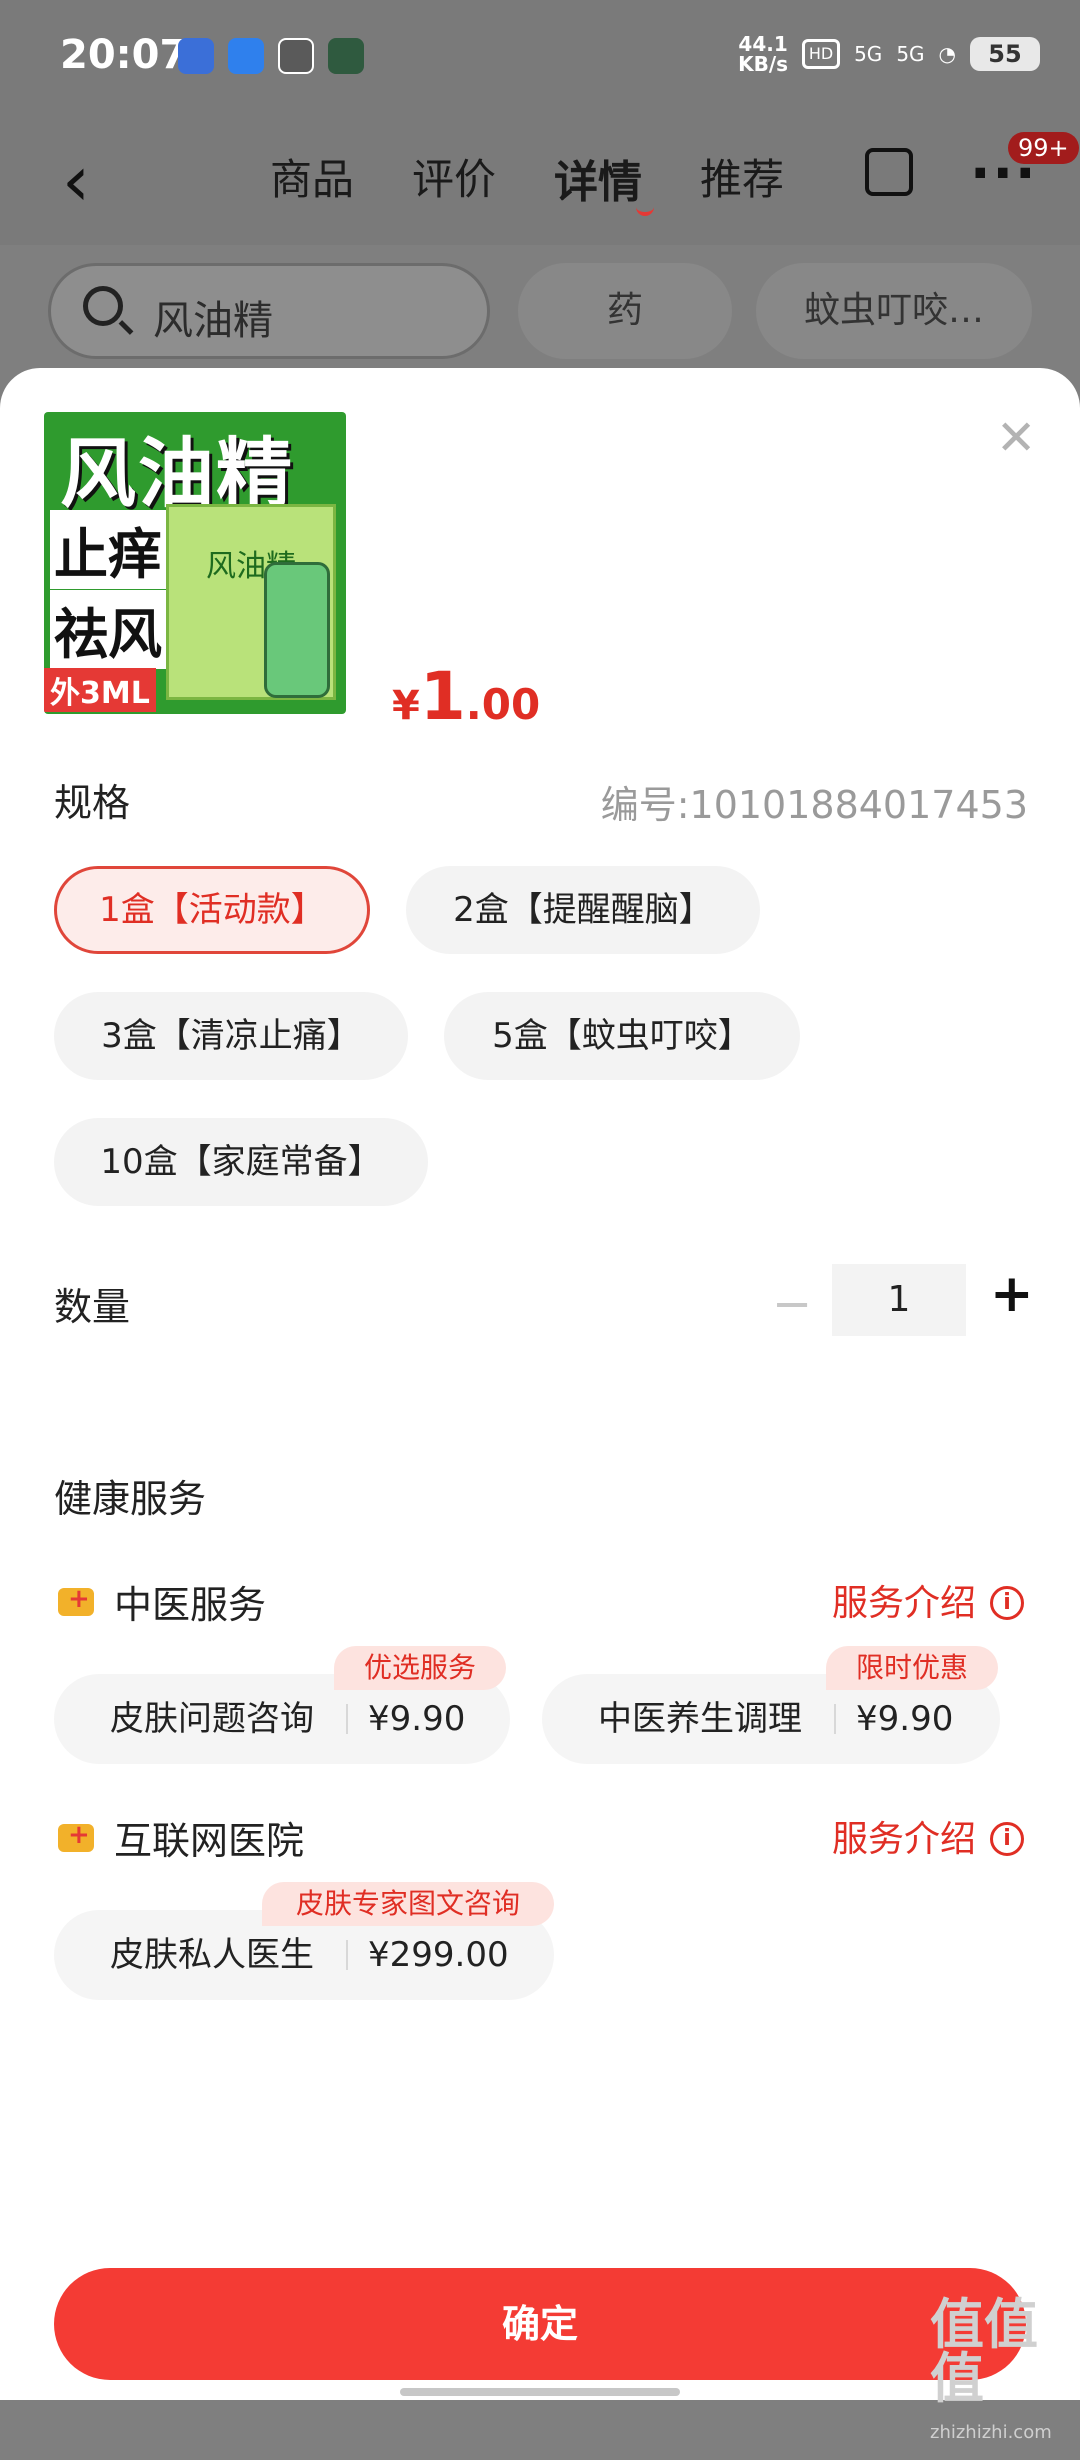  I want to click on close-icon: ✕, so click(1016, 438).